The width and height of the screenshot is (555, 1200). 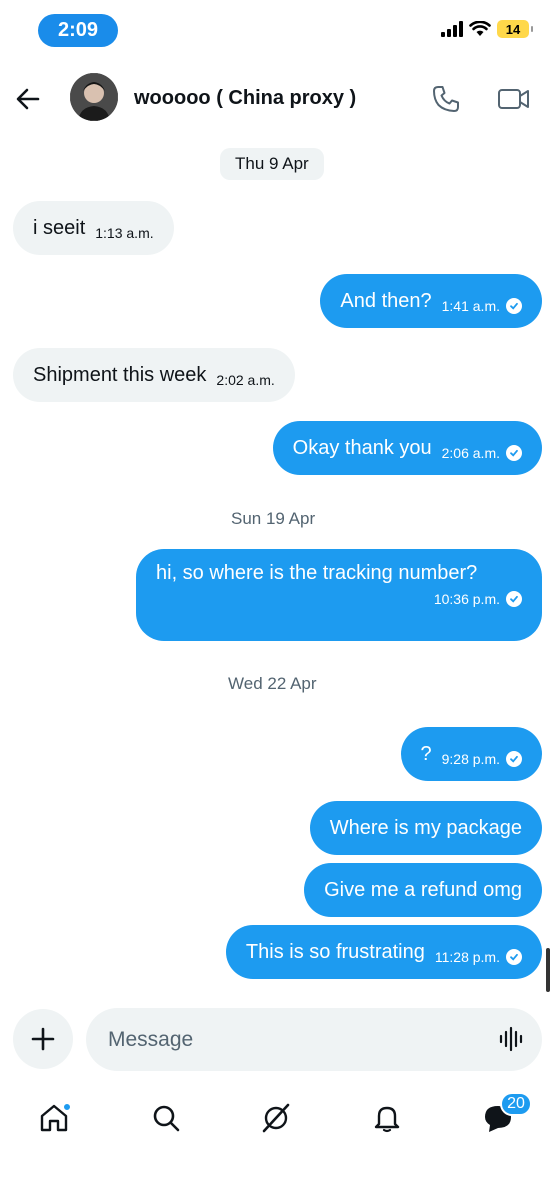 I want to click on nav-messages: 20, so click(x=505, y=1115).